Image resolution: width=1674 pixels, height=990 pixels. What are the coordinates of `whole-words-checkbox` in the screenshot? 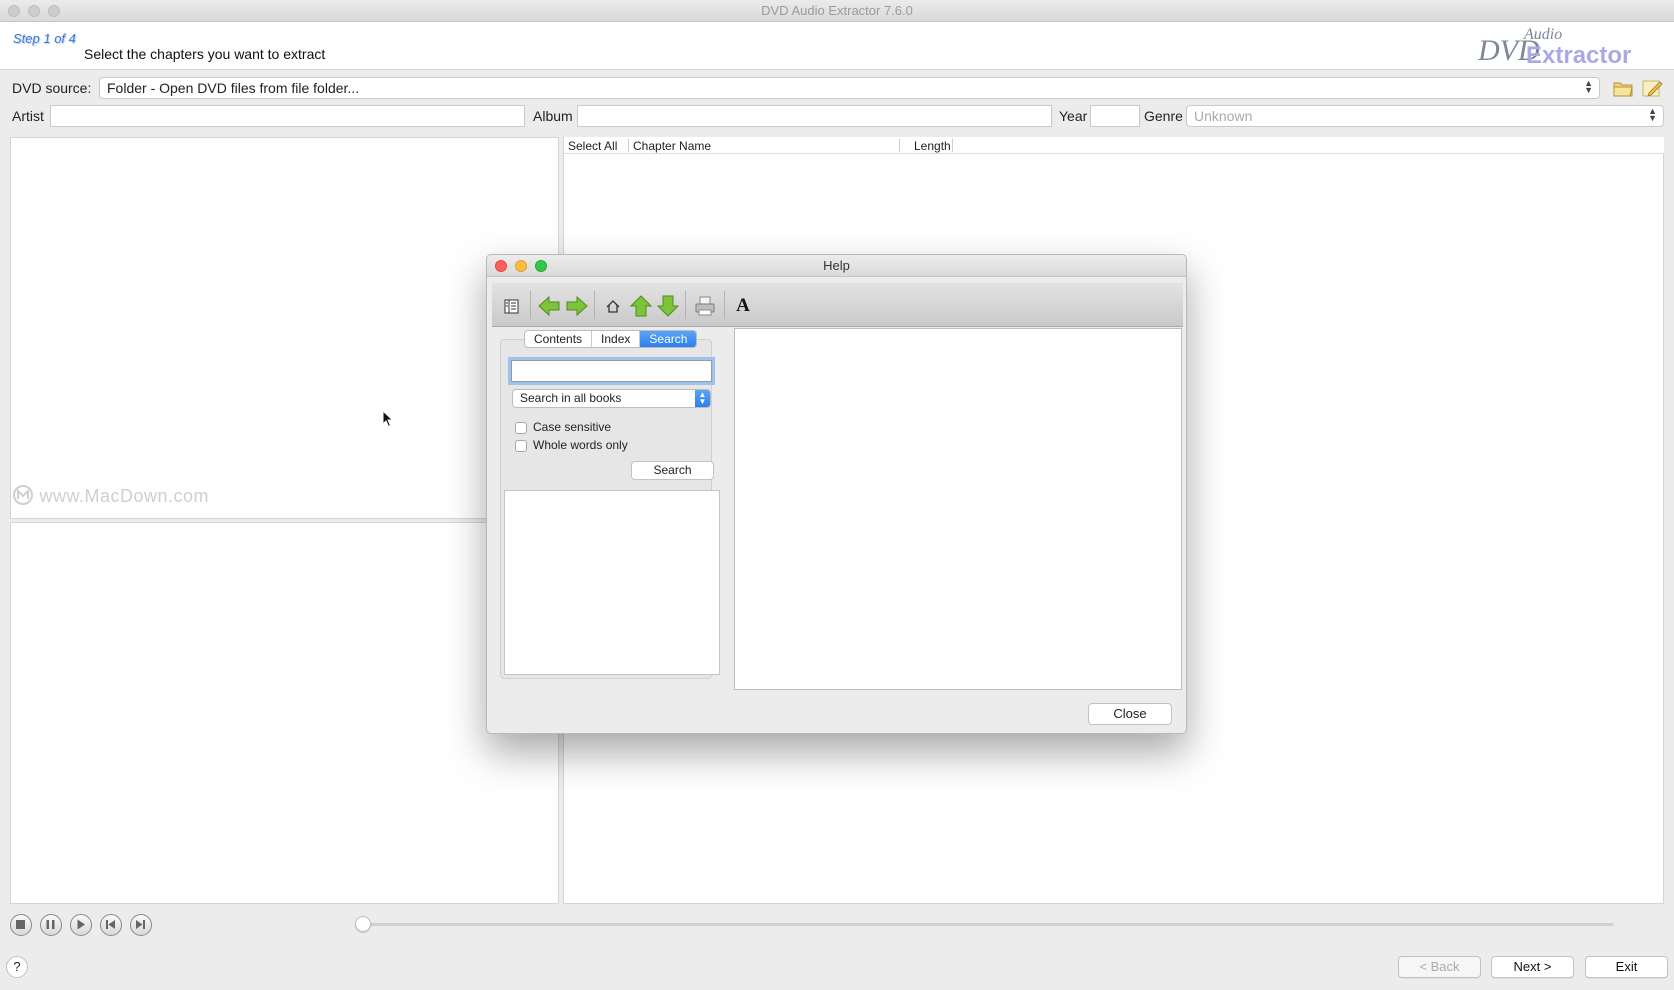 It's located at (521, 446).